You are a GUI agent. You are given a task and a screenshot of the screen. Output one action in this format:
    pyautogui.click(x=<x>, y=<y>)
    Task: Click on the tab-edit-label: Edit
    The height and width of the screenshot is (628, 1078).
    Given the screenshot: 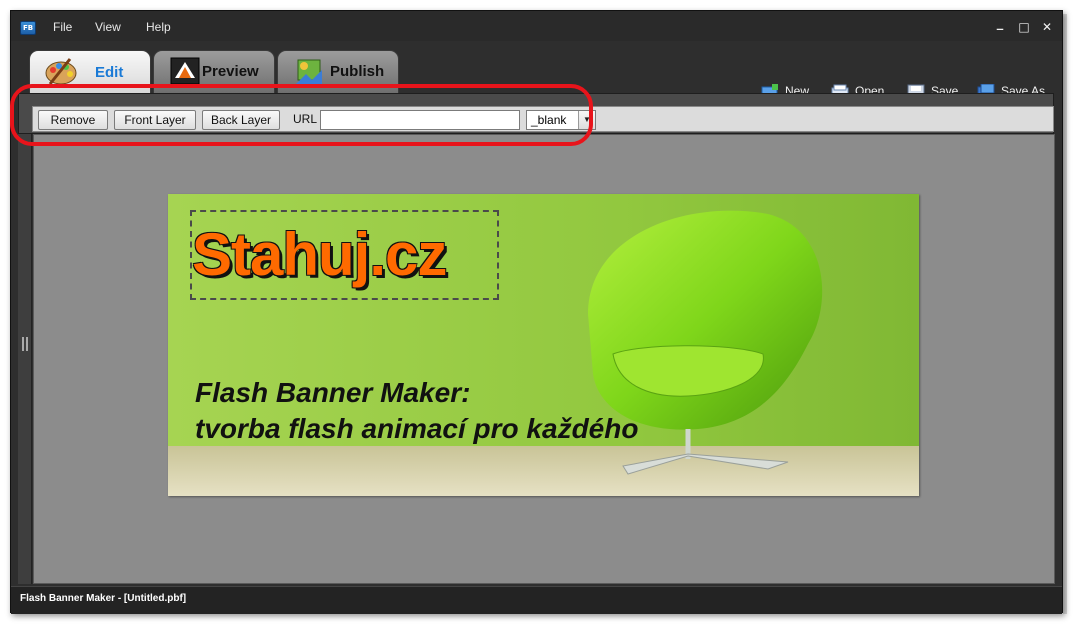 What is the action you would take?
    pyautogui.click(x=109, y=72)
    